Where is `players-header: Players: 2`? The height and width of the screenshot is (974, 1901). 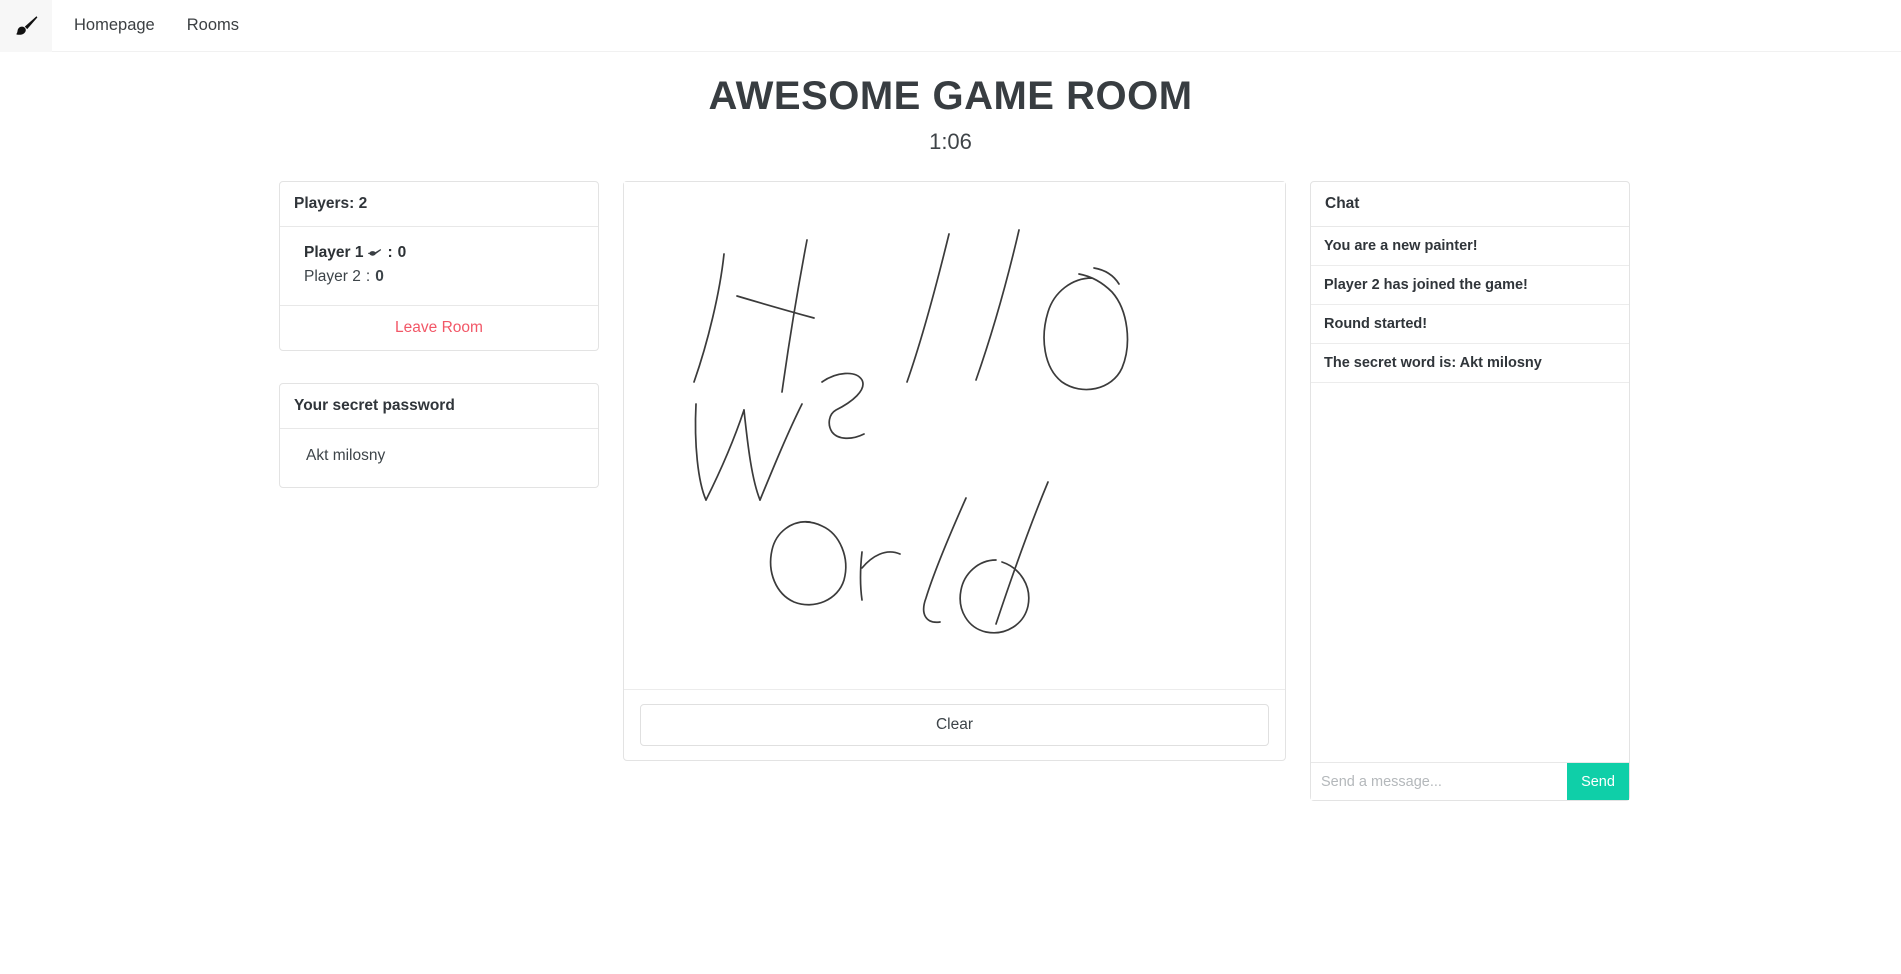 players-header: Players: 2 is located at coordinates (439, 204).